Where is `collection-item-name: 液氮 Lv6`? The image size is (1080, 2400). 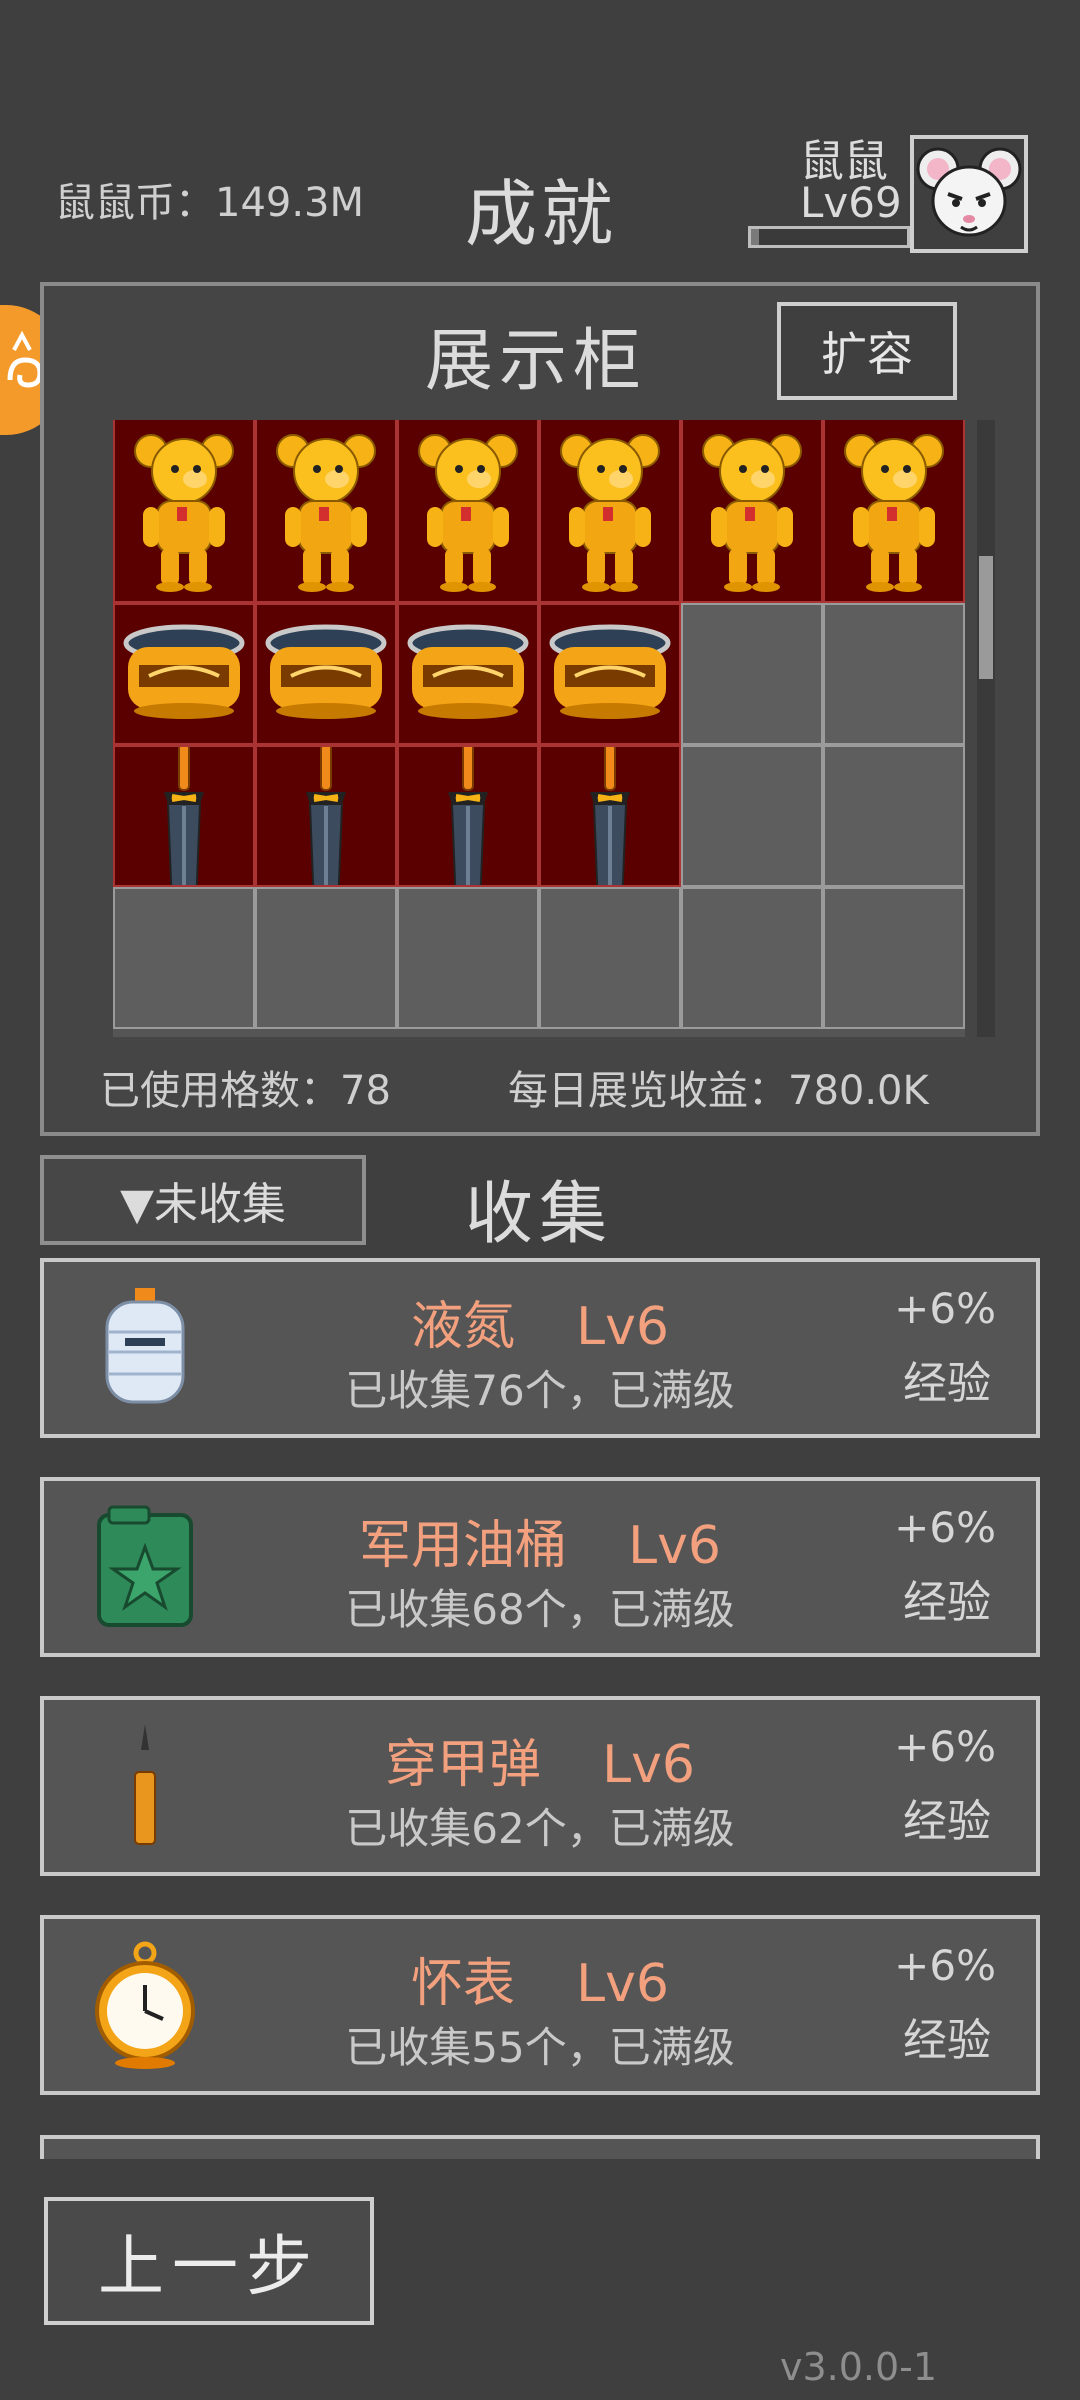 collection-item-name: 液氮 Lv6 is located at coordinates (540, 1321).